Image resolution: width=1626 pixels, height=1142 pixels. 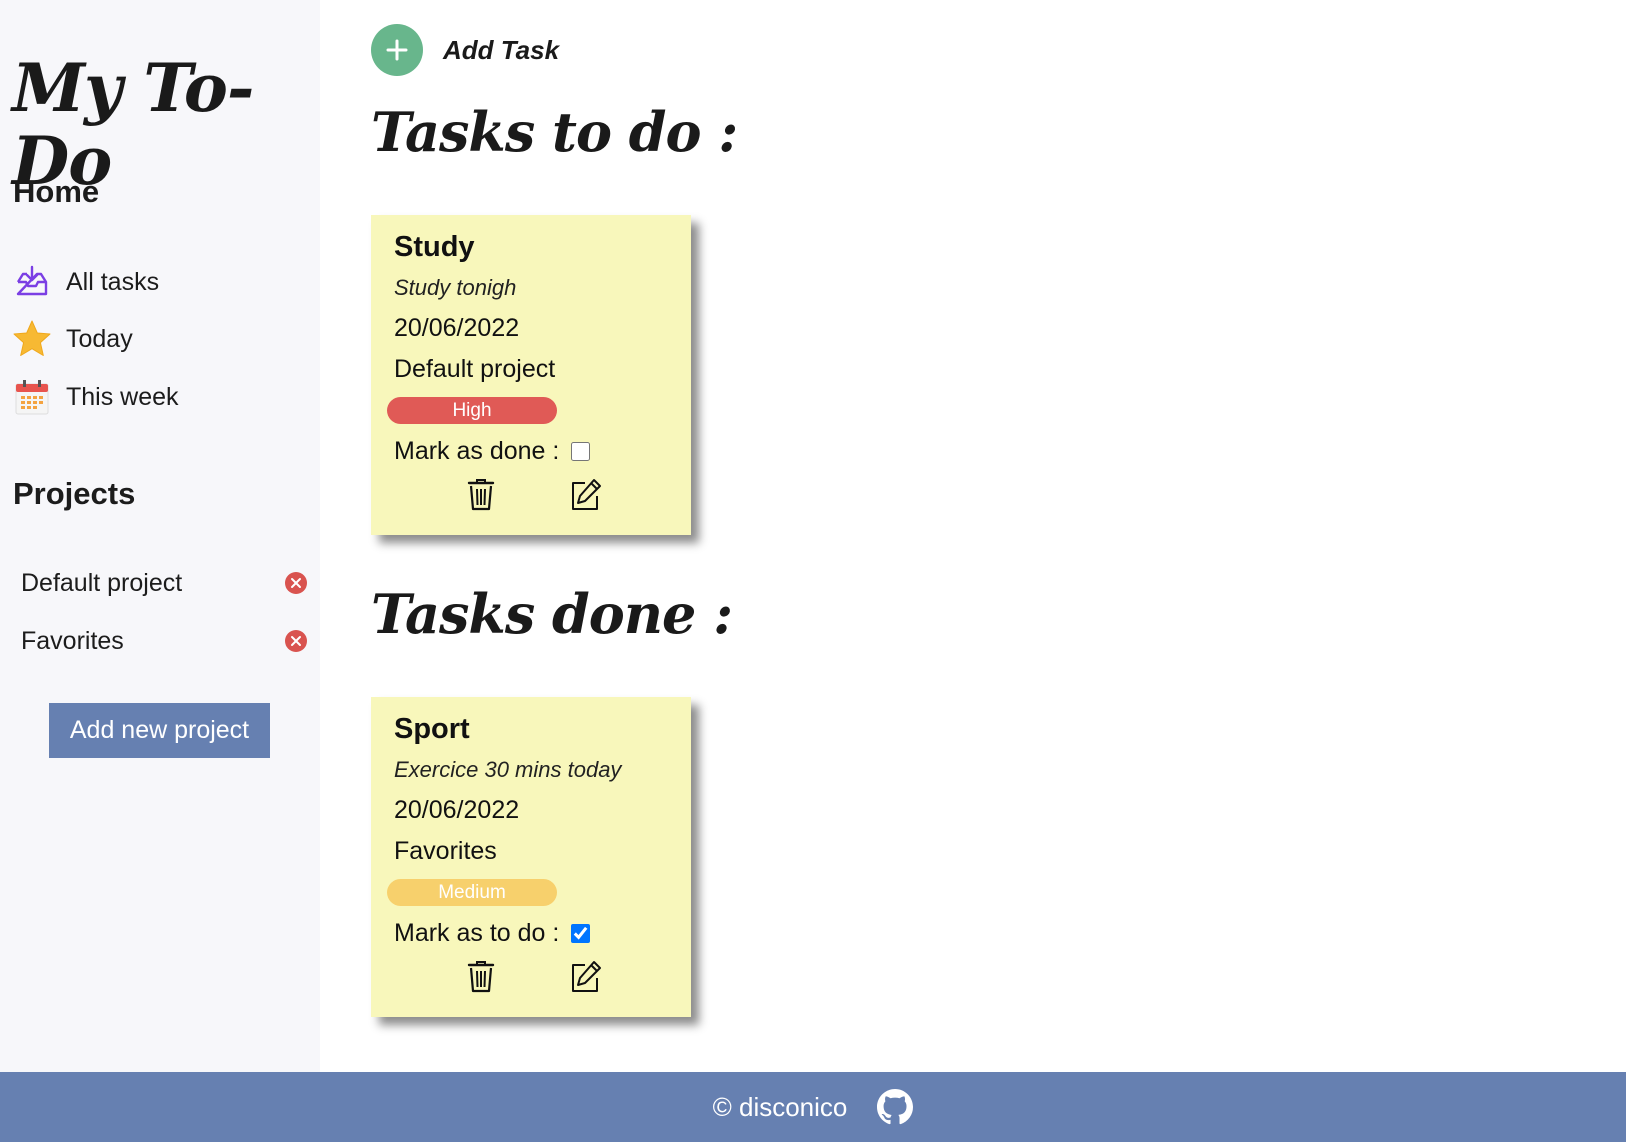 What do you see at coordinates (74, 493) in the screenshot?
I see `projects-heading: Projects` at bounding box center [74, 493].